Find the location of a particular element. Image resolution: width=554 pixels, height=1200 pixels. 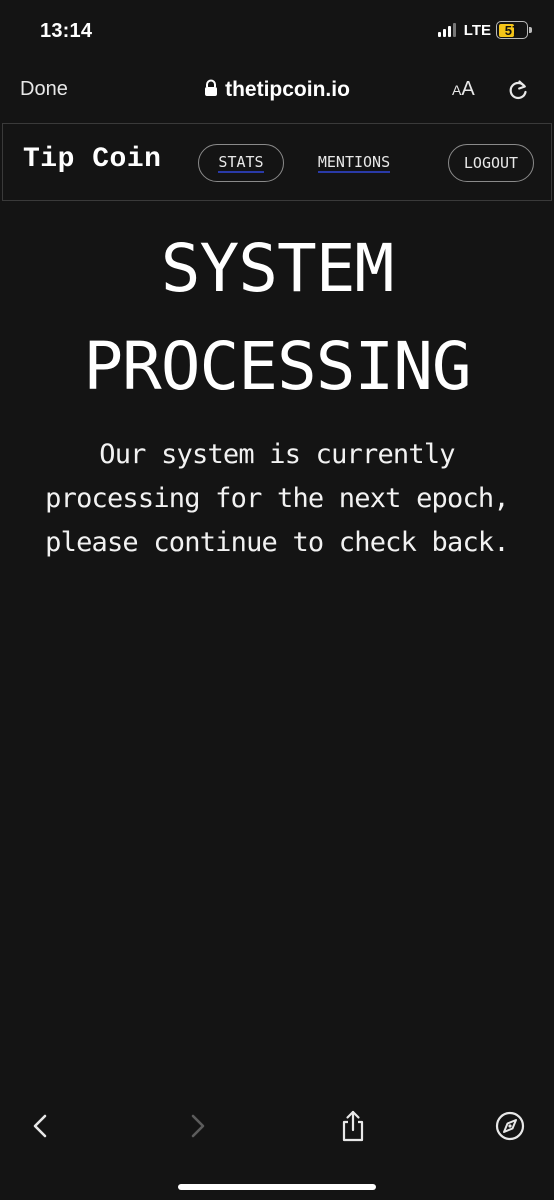

status-indicators: LTE 57 is located at coordinates (484, 30).